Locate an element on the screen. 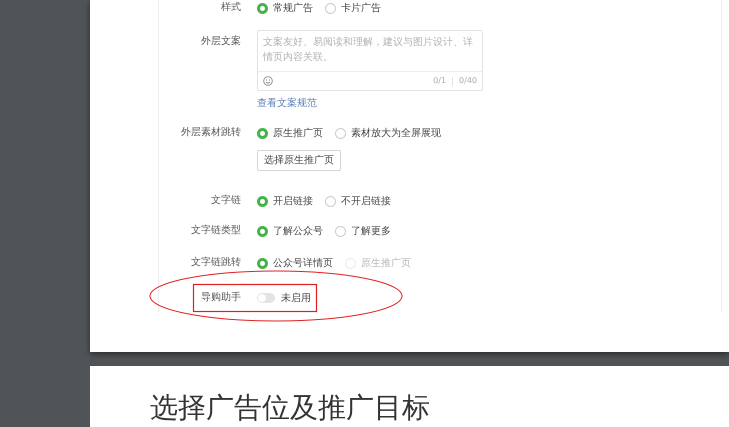 The width and height of the screenshot is (729, 427). radio-option: 公众号详情页 is located at coordinates (295, 263).